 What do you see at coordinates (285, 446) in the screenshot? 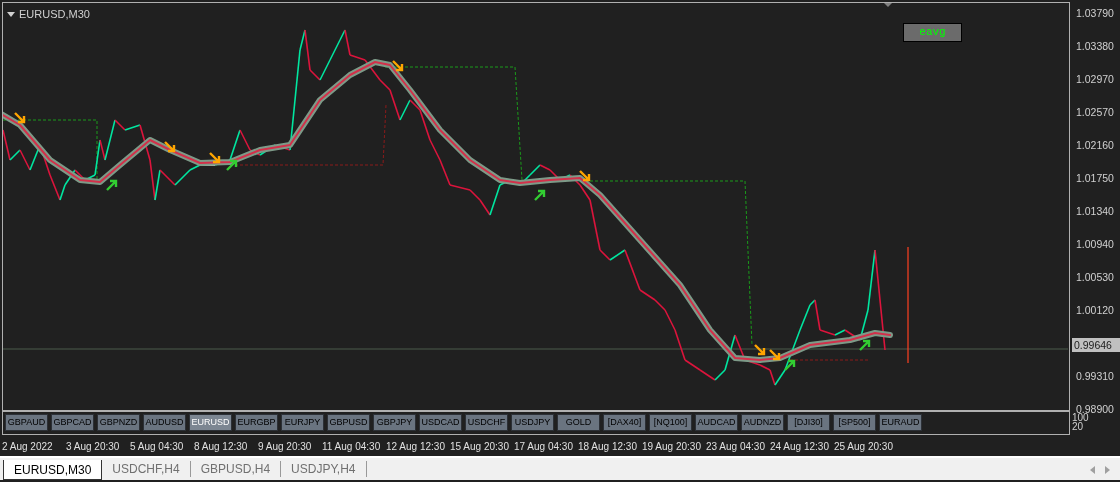
I see `time-label: 9 Aug 20:30` at bounding box center [285, 446].